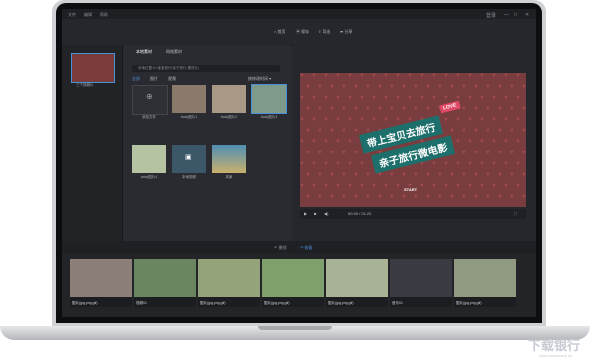  What do you see at coordinates (88, 15) in the screenshot?
I see `menu-edit: 编辑` at bounding box center [88, 15].